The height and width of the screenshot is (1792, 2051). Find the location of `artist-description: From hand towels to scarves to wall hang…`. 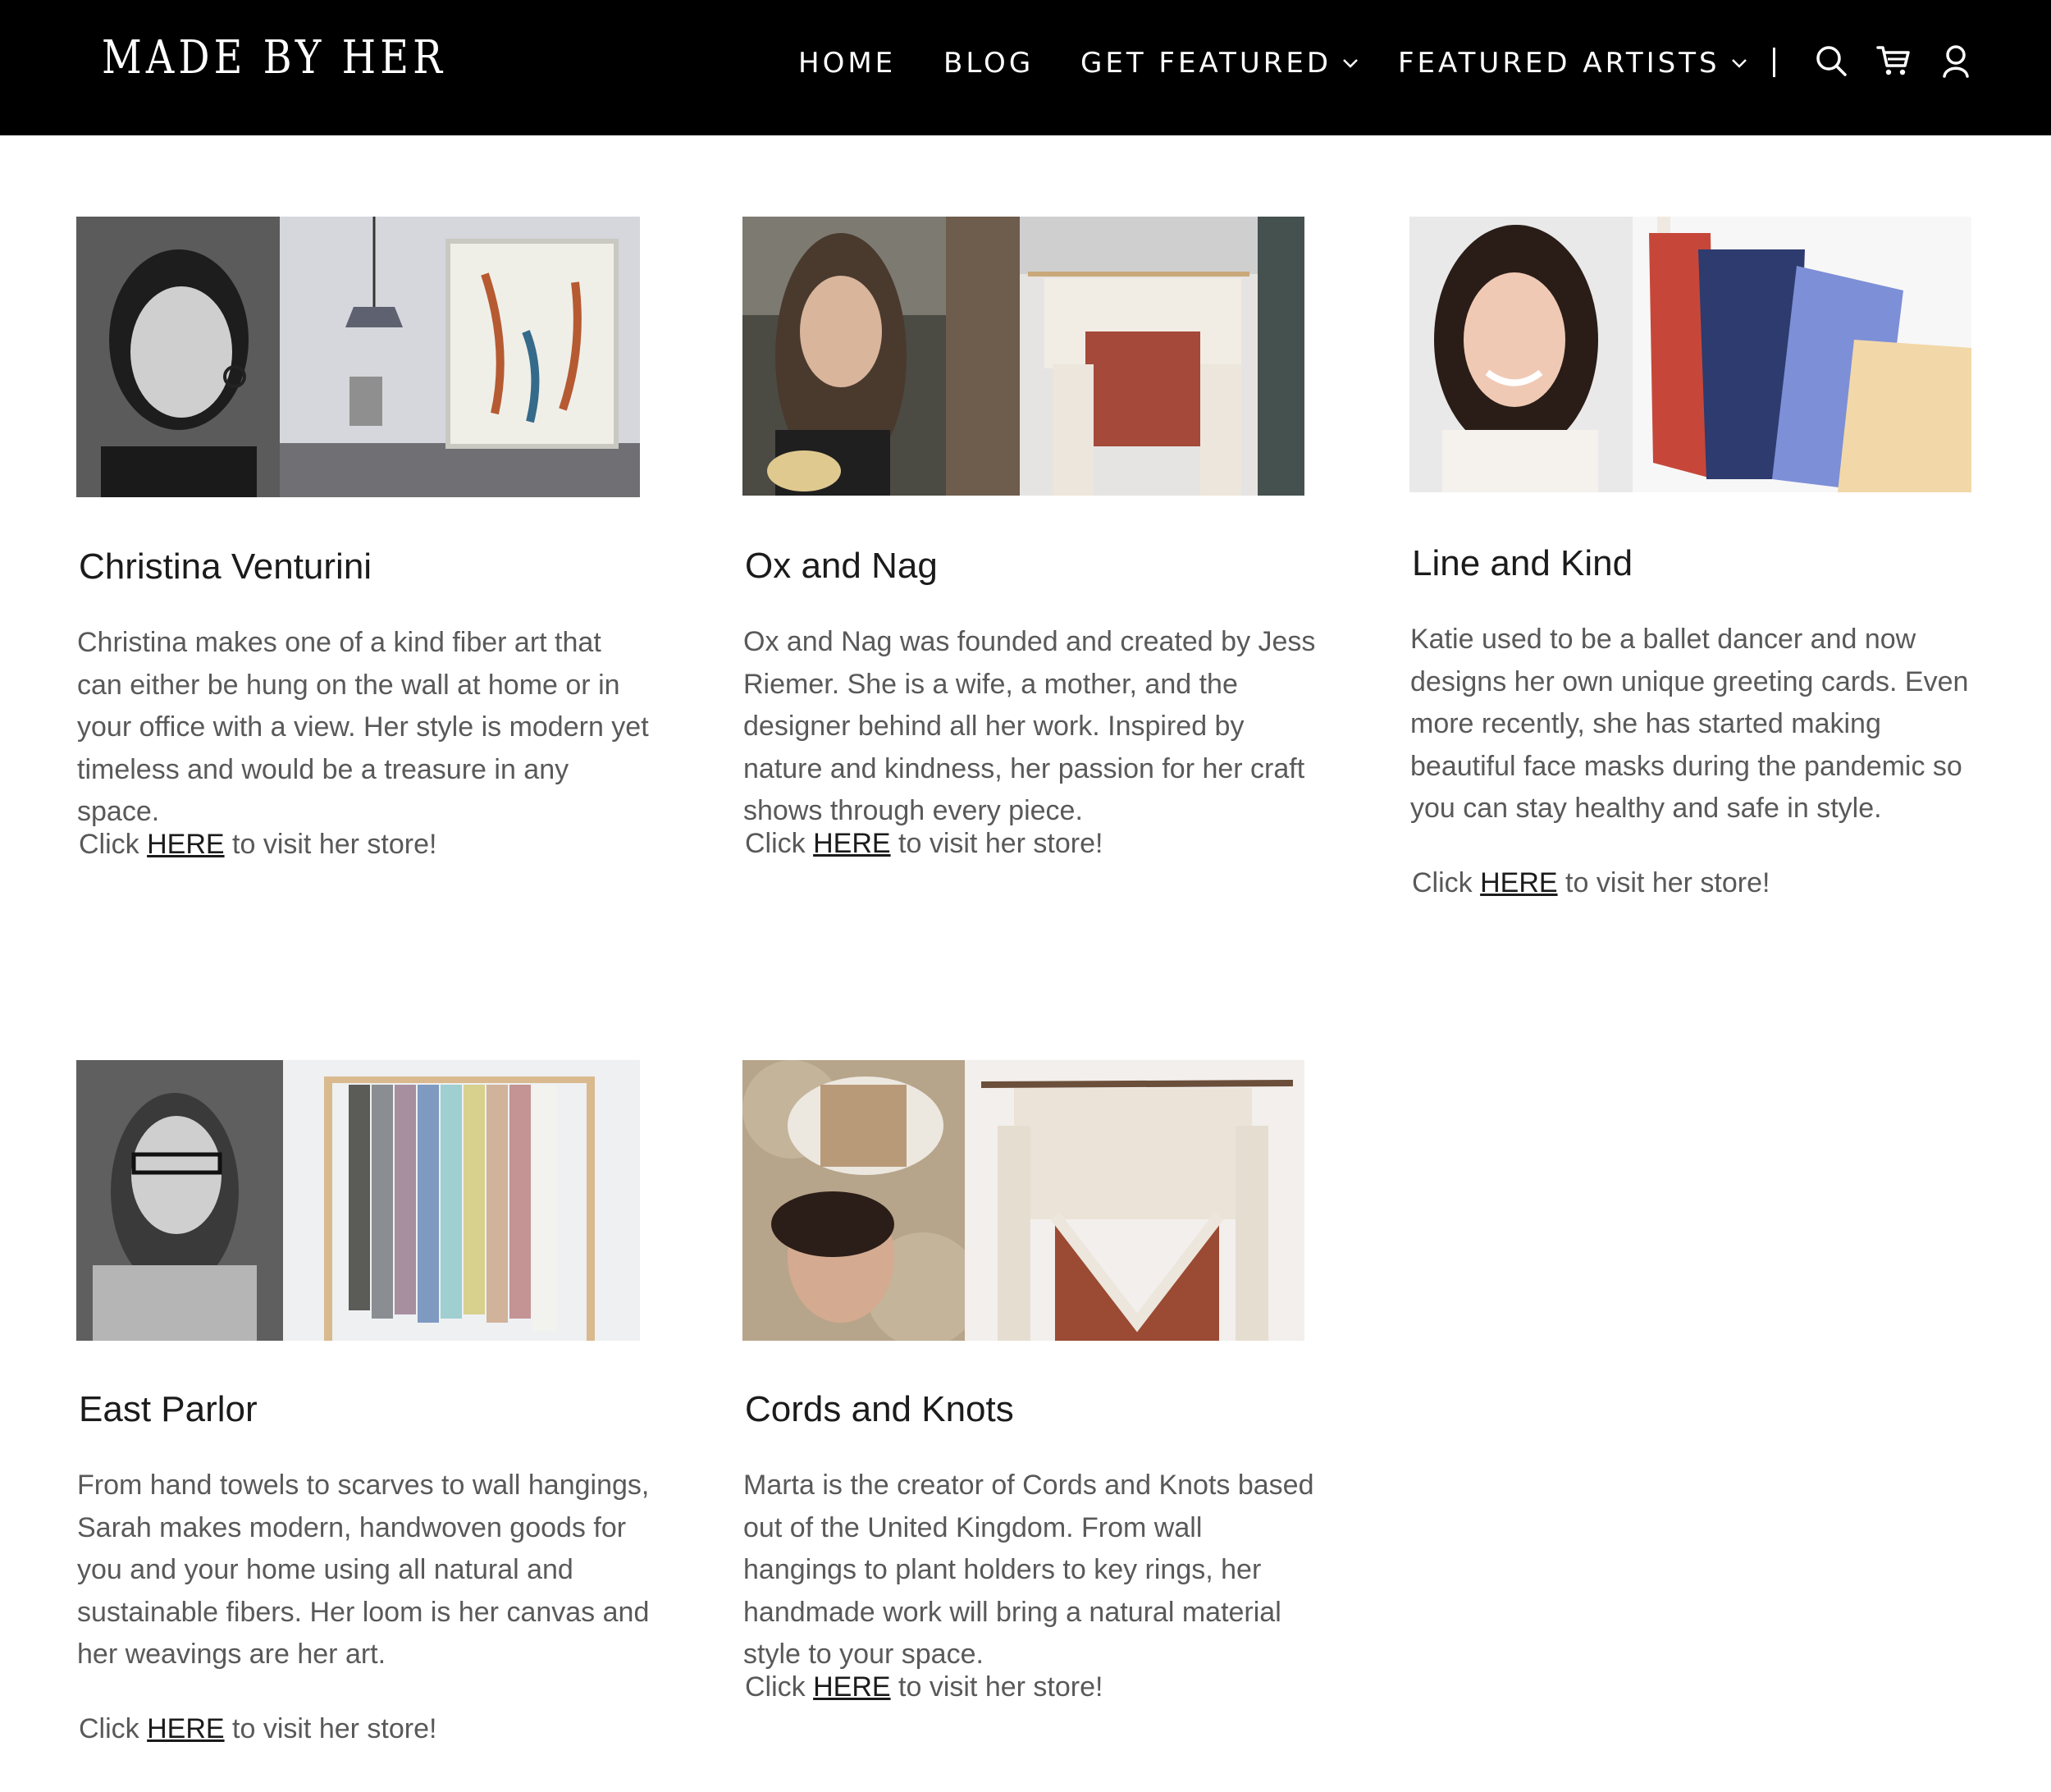

artist-description: From hand towels to scarves to wall hang… is located at coordinates (363, 1570).